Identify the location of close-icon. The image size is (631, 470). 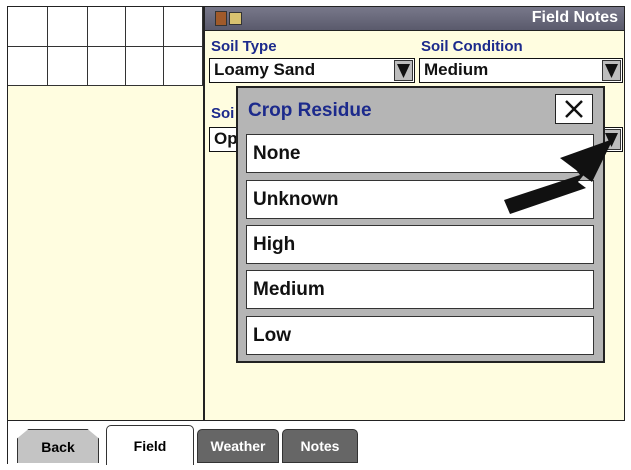
(574, 109).